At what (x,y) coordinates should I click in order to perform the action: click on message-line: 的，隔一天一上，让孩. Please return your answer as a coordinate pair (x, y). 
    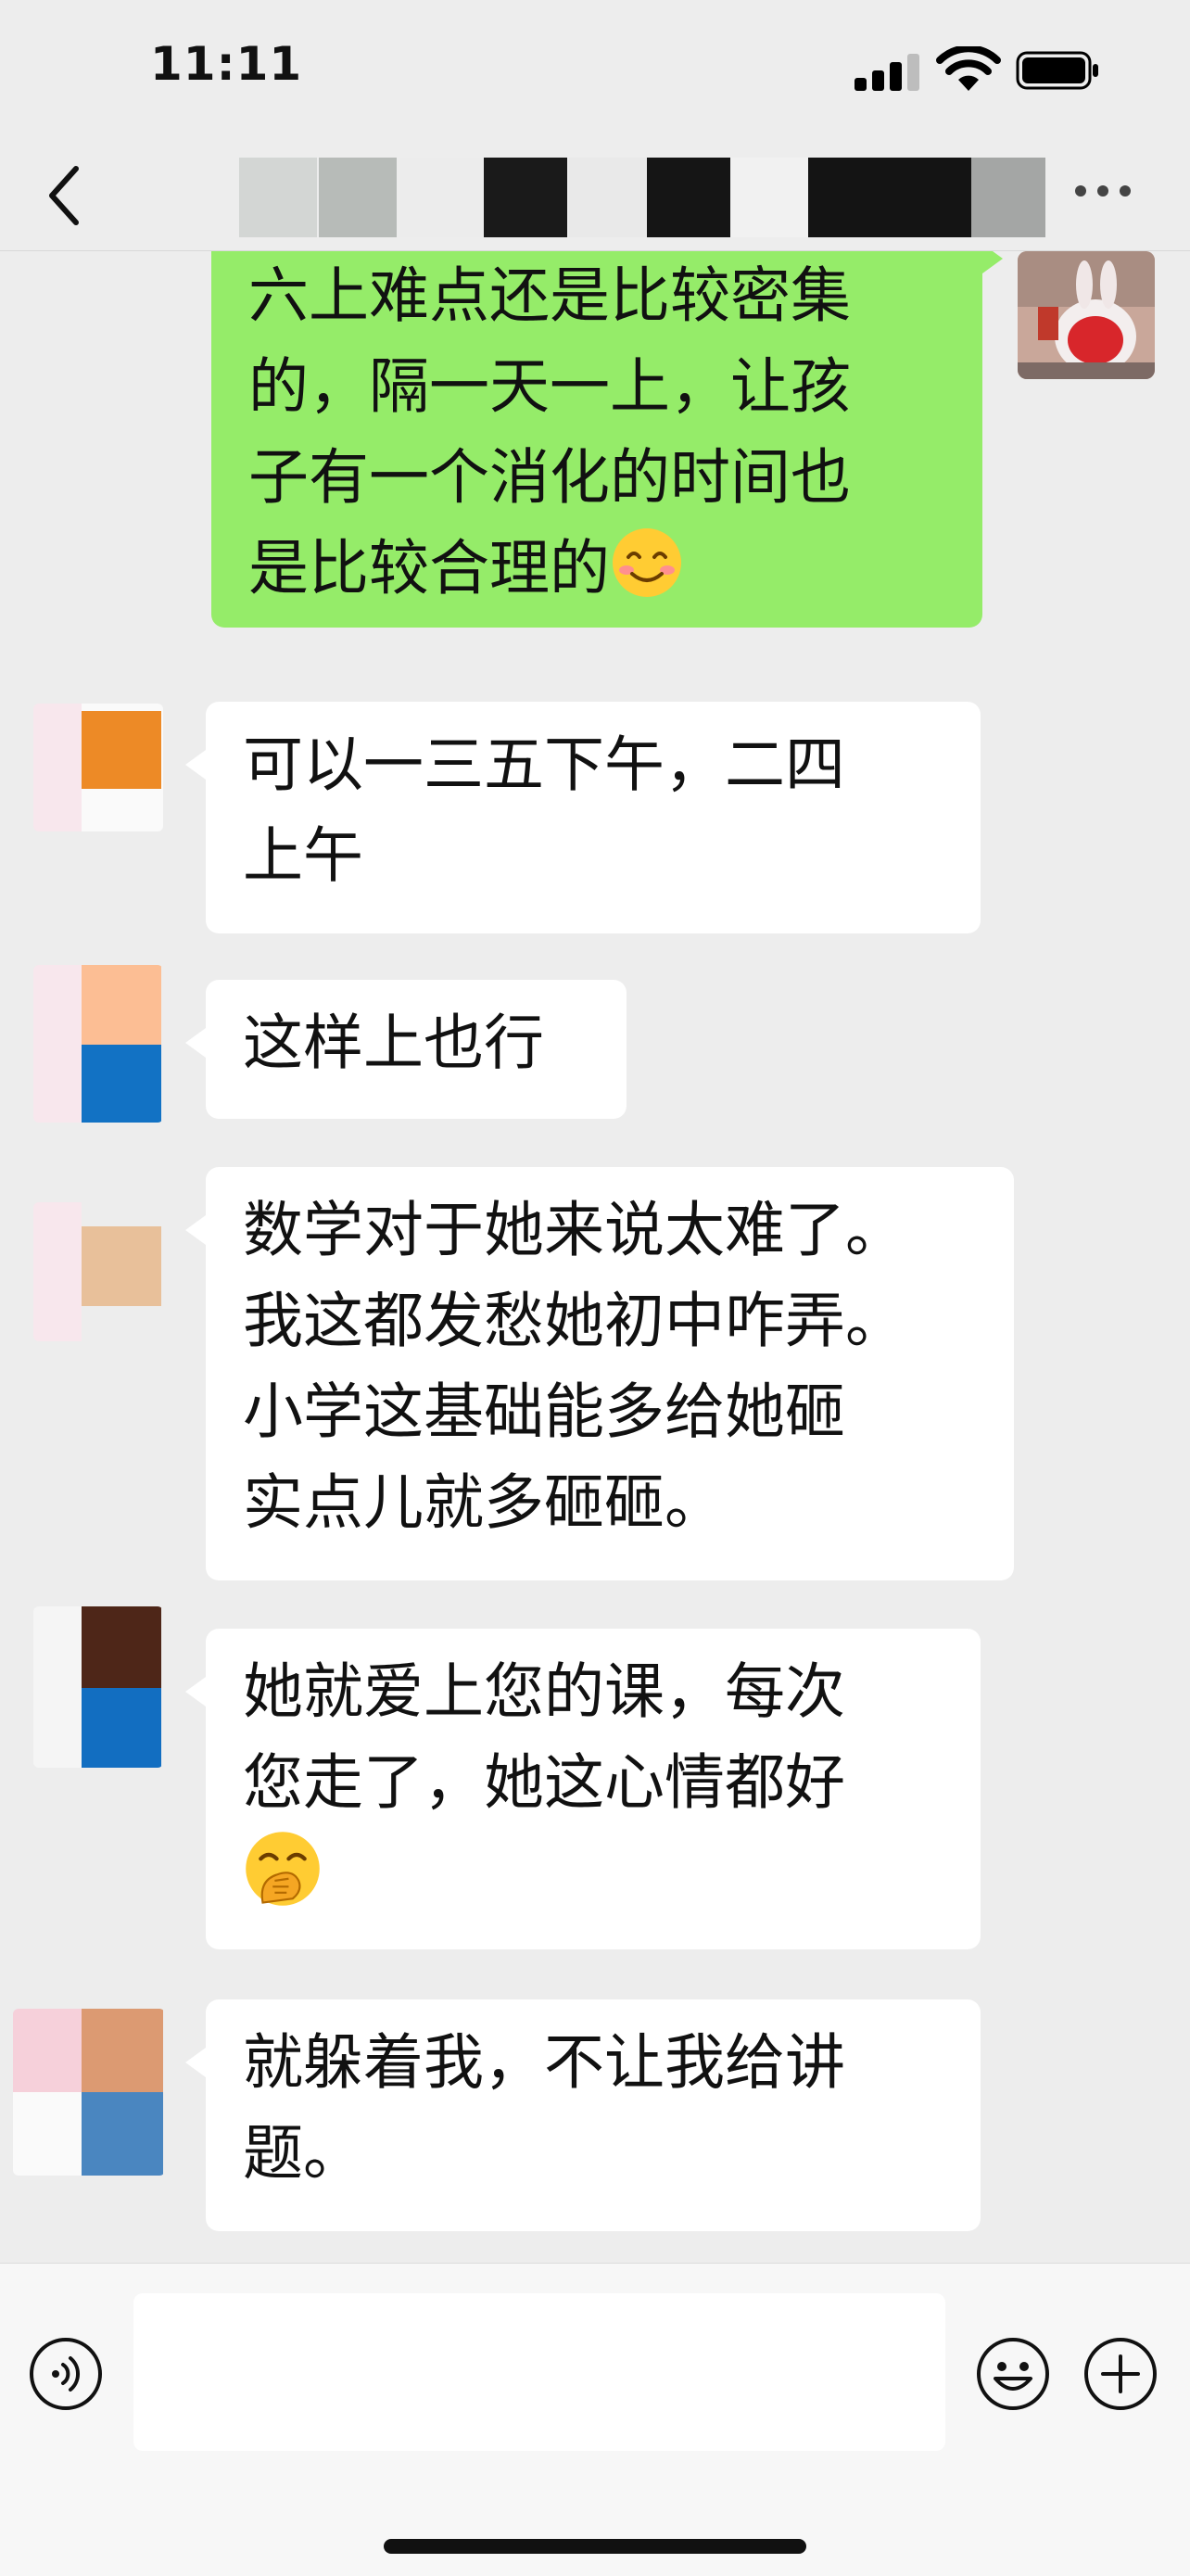
    Looking at the image, I should click on (550, 387).